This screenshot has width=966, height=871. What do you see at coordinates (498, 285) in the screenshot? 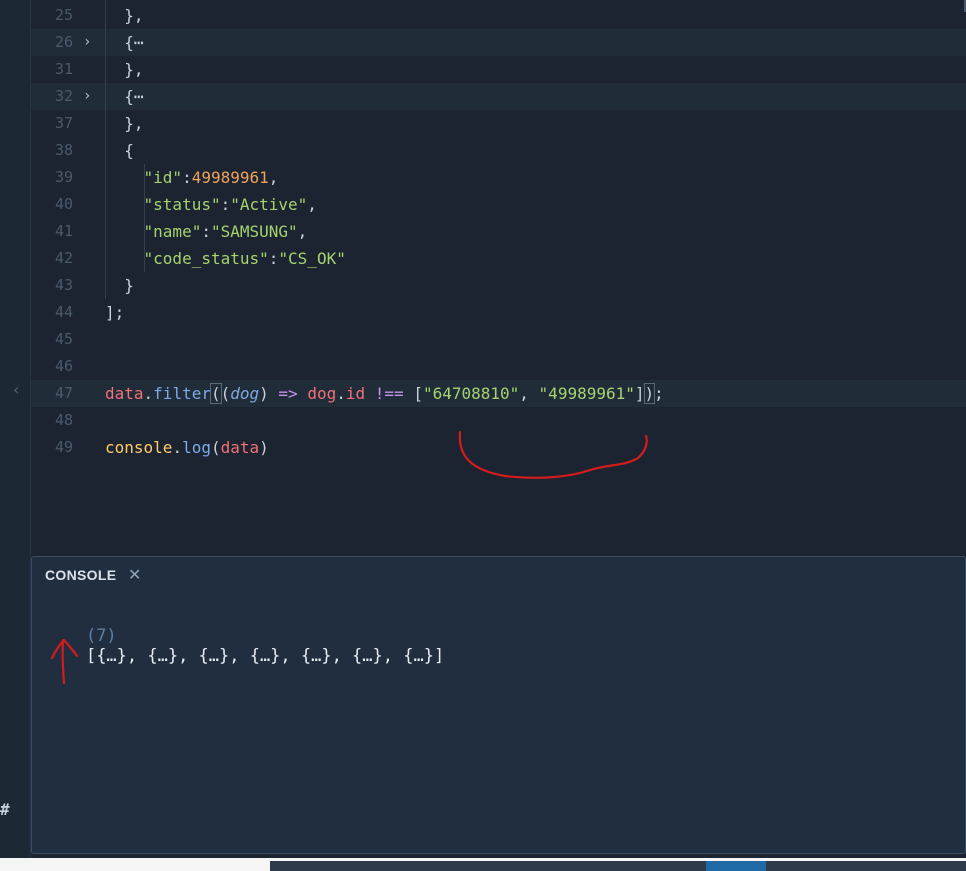
I see `code-line: 43 }` at bounding box center [498, 285].